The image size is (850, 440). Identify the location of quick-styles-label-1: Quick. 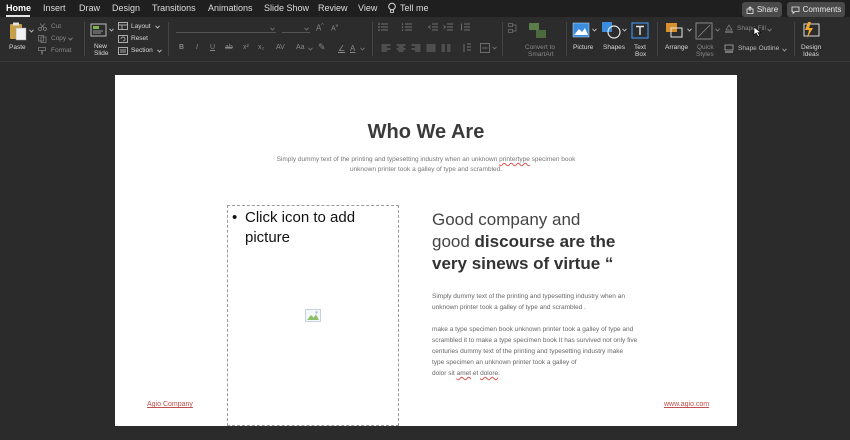
(705, 47).